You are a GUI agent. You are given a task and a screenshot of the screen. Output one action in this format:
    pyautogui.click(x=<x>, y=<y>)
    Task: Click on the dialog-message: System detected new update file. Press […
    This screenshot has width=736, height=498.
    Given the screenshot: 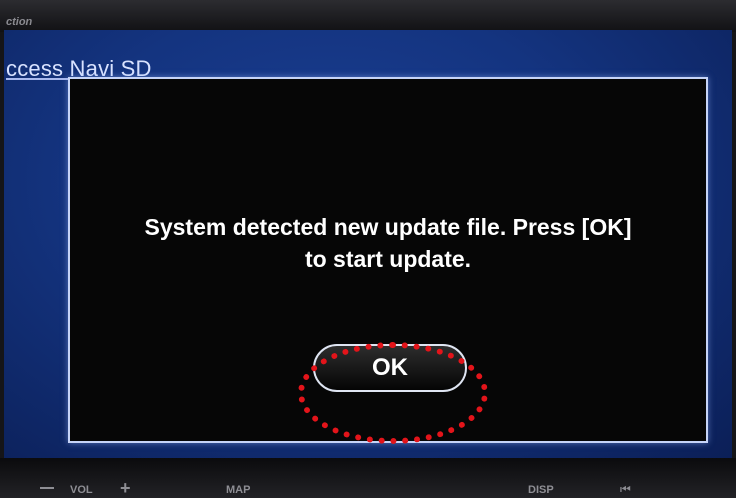 What is the action you would take?
    pyautogui.click(x=388, y=243)
    